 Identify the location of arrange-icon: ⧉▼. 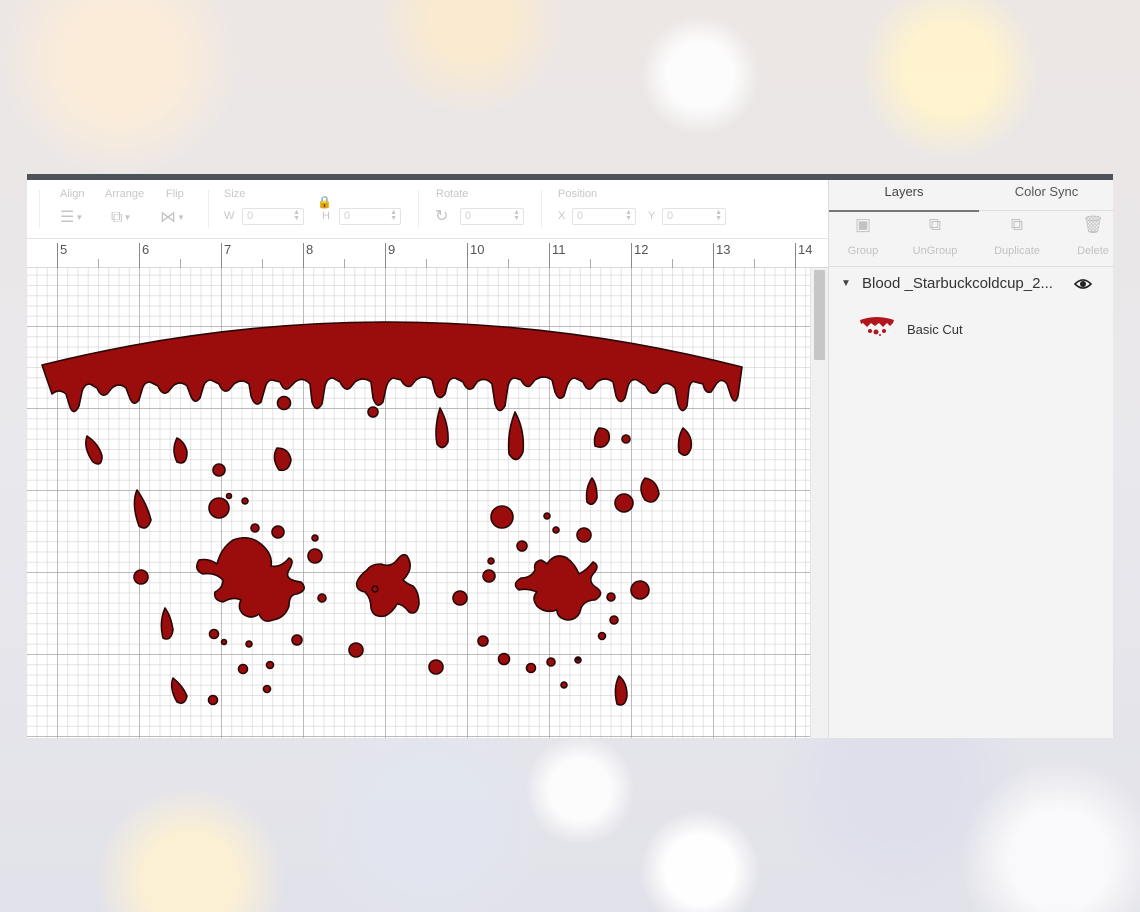
(121, 218).